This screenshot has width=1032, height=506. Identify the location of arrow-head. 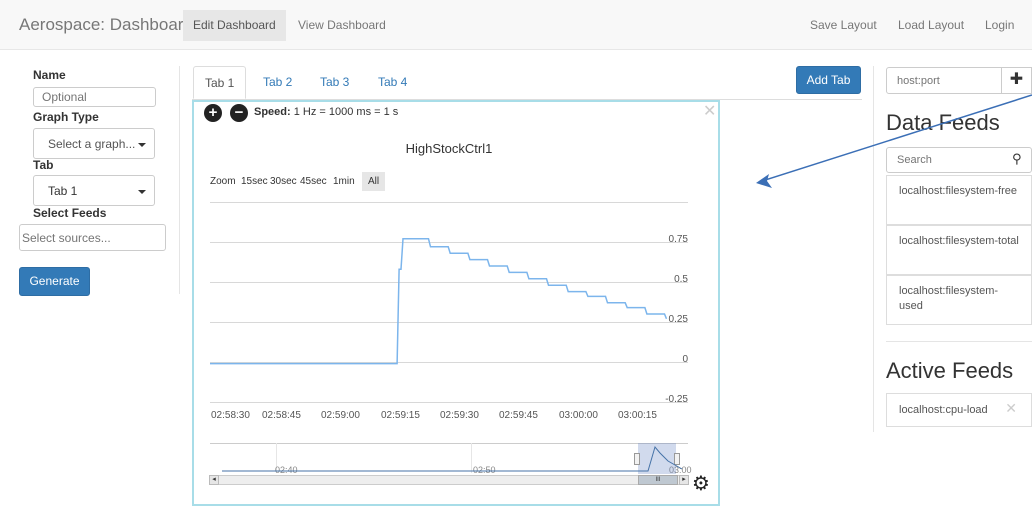
(764, 181).